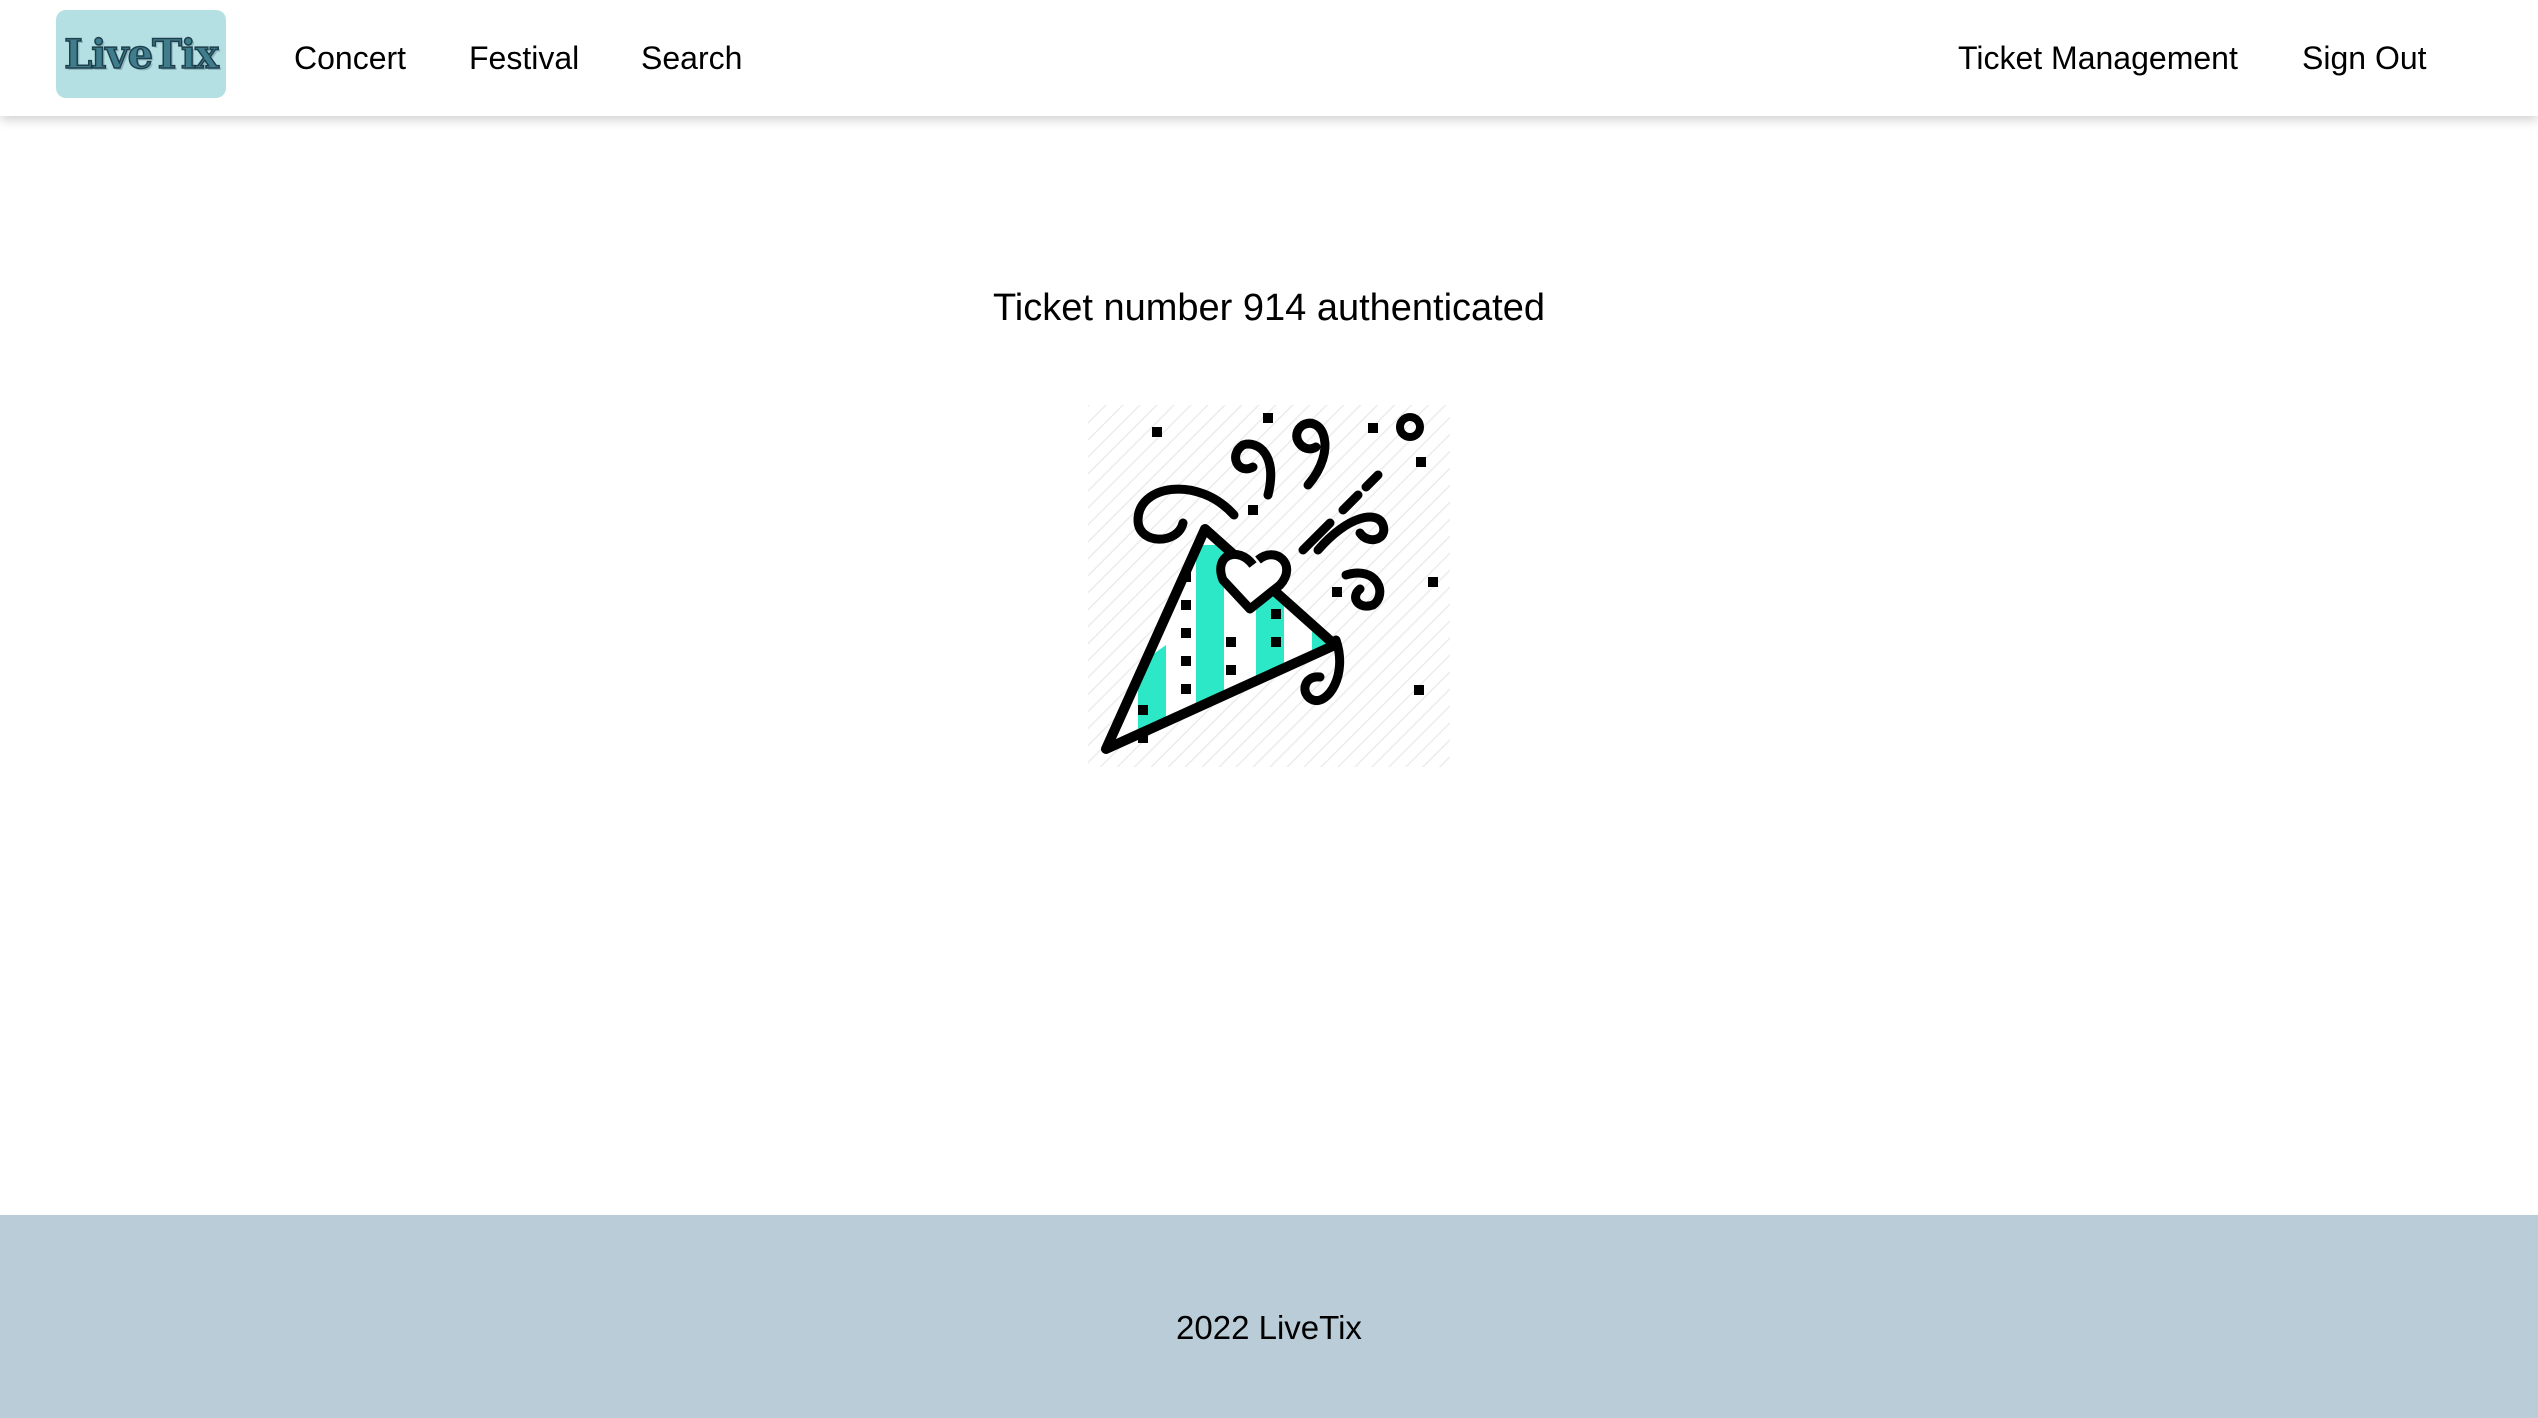  I want to click on logo-text: LiveTix, so click(141, 54).